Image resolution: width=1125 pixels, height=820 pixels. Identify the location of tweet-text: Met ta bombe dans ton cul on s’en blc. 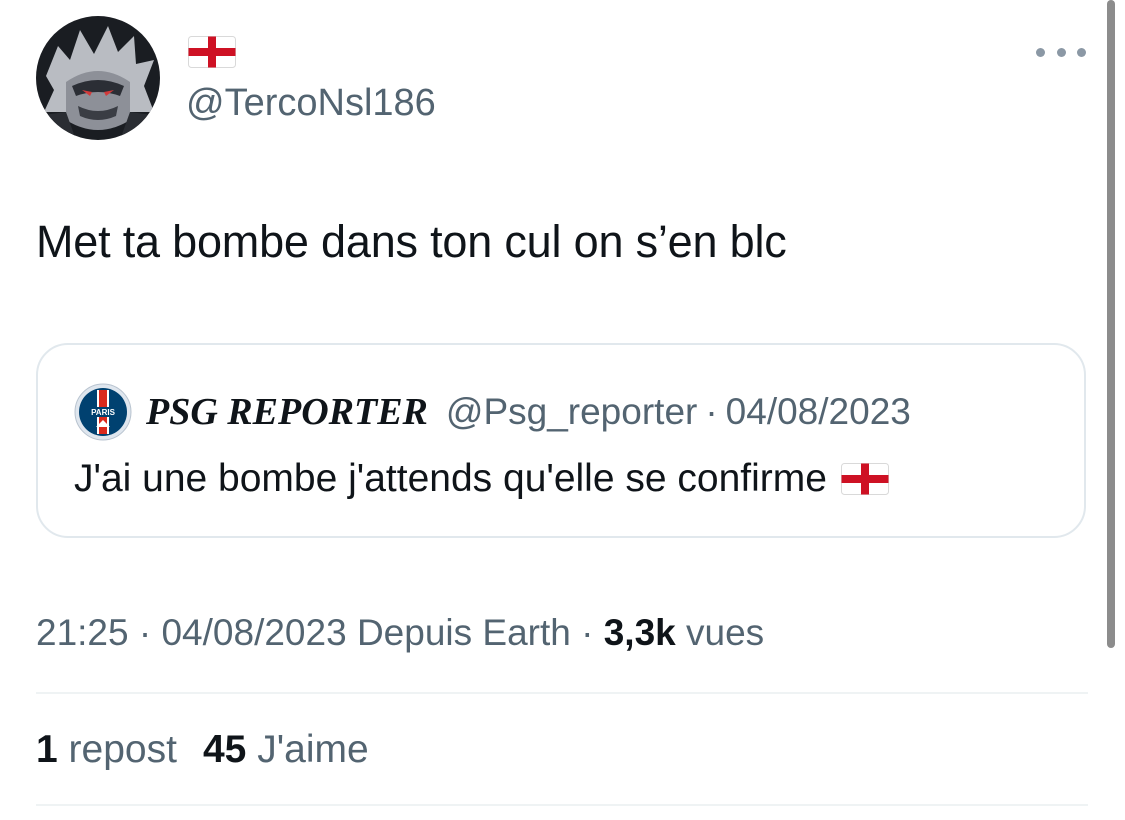
(411, 241).